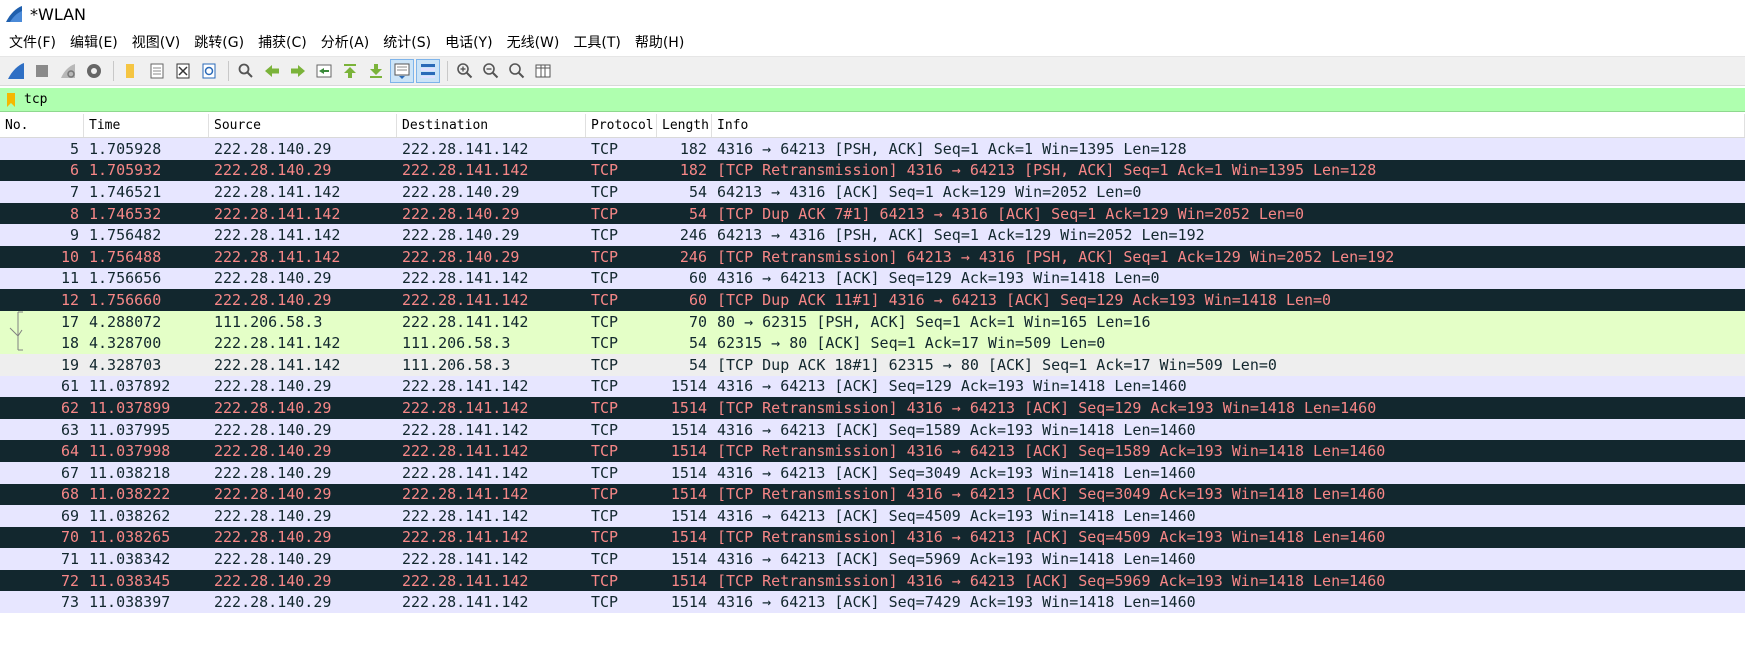 This screenshot has height=652, width=1745. Describe the element at coordinates (11, 100) in the screenshot. I see `filter-bookmark-icon` at that location.